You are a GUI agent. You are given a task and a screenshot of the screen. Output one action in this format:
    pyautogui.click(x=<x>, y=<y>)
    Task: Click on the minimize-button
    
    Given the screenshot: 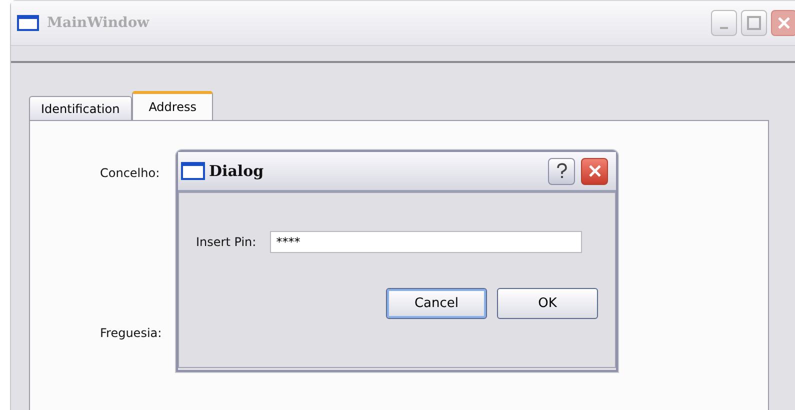 What is the action you would take?
    pyautogui.click(x=724, y=23)
    